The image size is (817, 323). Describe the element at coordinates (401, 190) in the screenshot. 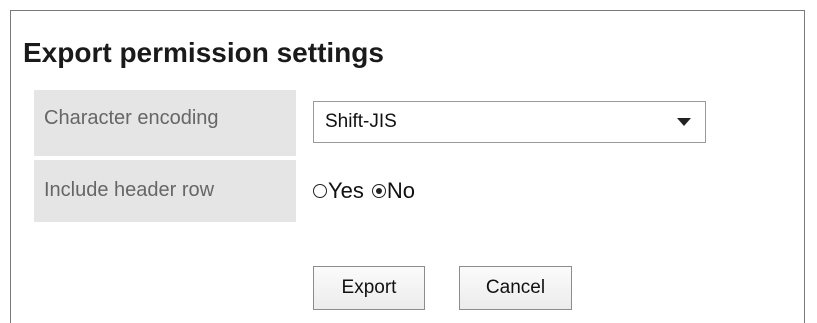

I see `radio-label-no: No` at that location.